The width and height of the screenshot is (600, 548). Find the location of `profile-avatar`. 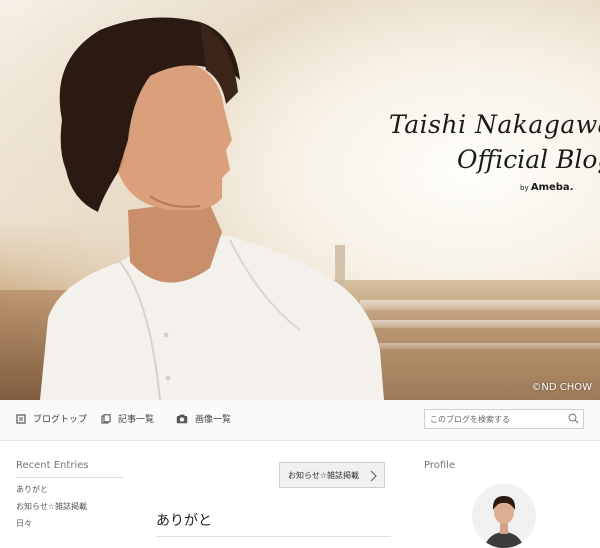

profile-avatar is located at coordinates (504, 516).